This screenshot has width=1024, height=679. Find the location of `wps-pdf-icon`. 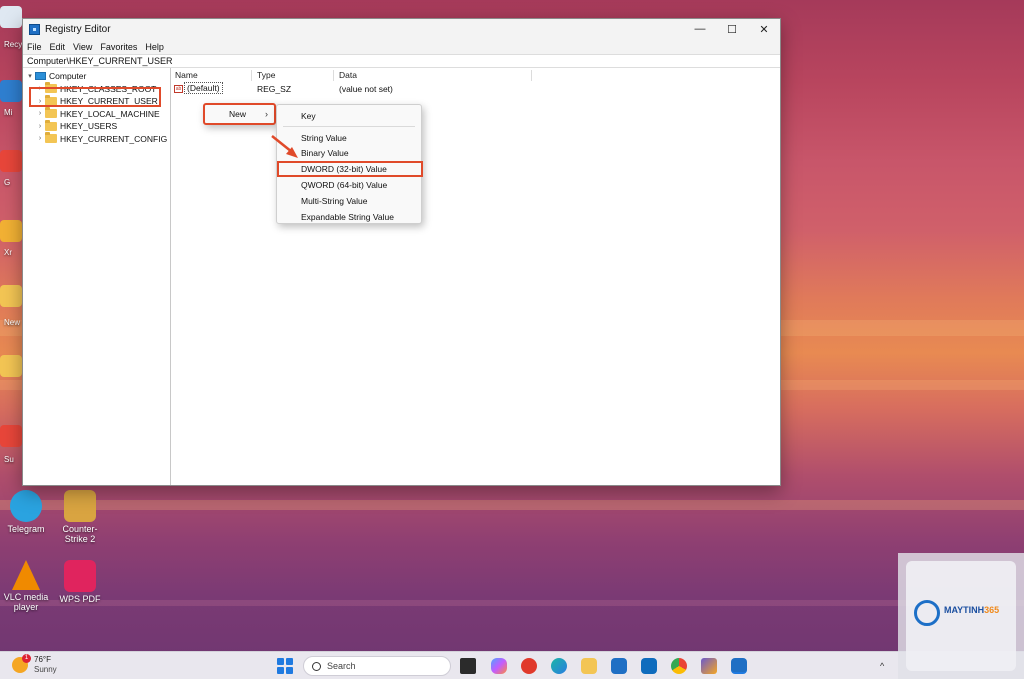

wps-pdf-icon is located at coordinates (80, 576).